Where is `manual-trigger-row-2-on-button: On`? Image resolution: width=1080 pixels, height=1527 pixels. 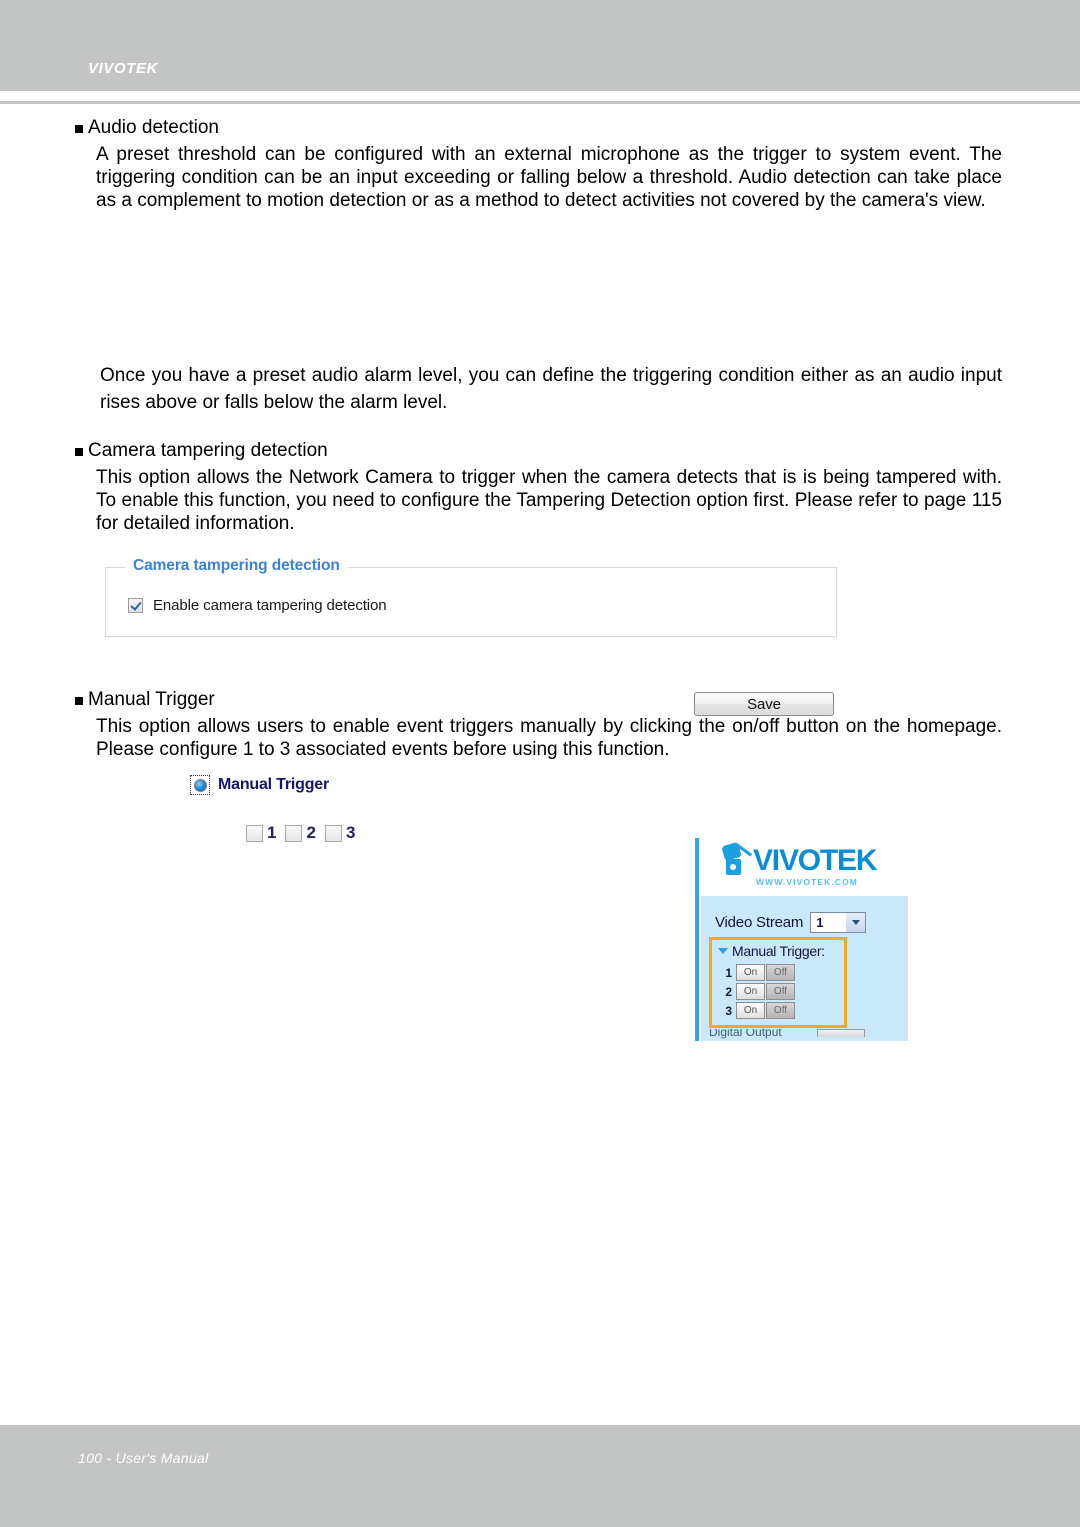
manual-trigger-row-2-on-button: On is located at coordinates (750, 991).